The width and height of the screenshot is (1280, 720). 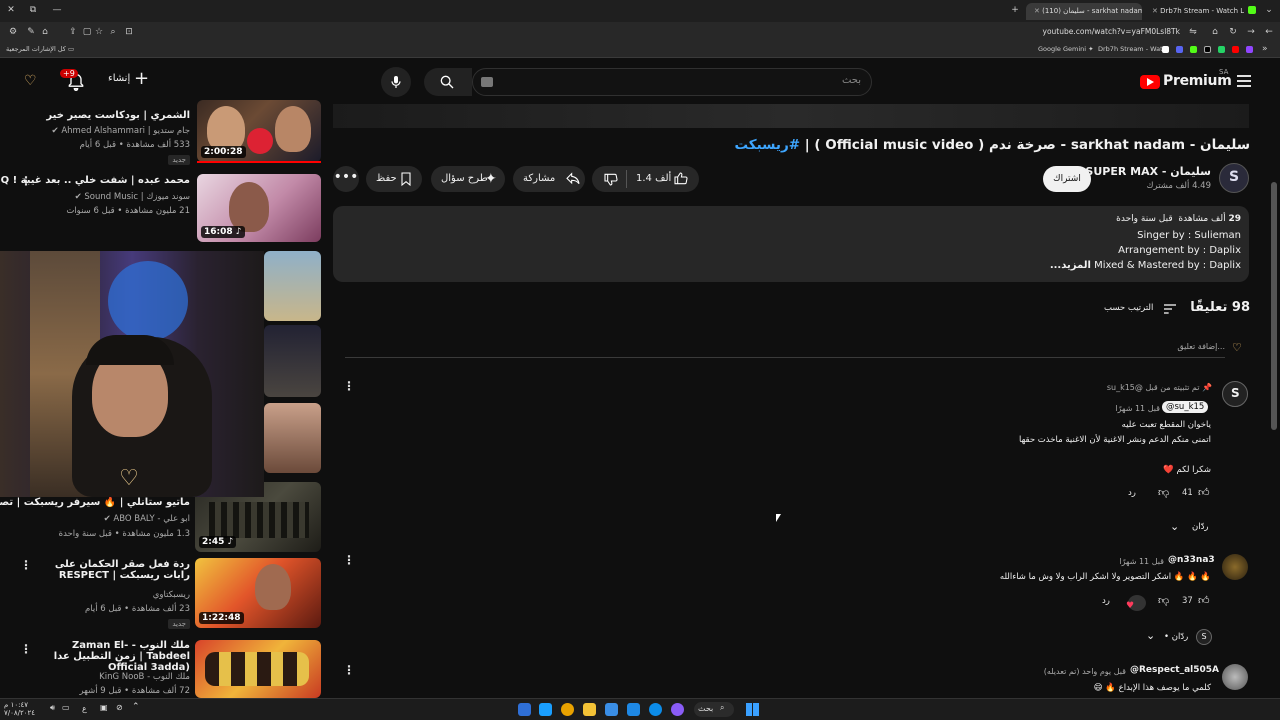 I want to click on taskbar-search: بحث ⌕, so click(x=714, y=709).